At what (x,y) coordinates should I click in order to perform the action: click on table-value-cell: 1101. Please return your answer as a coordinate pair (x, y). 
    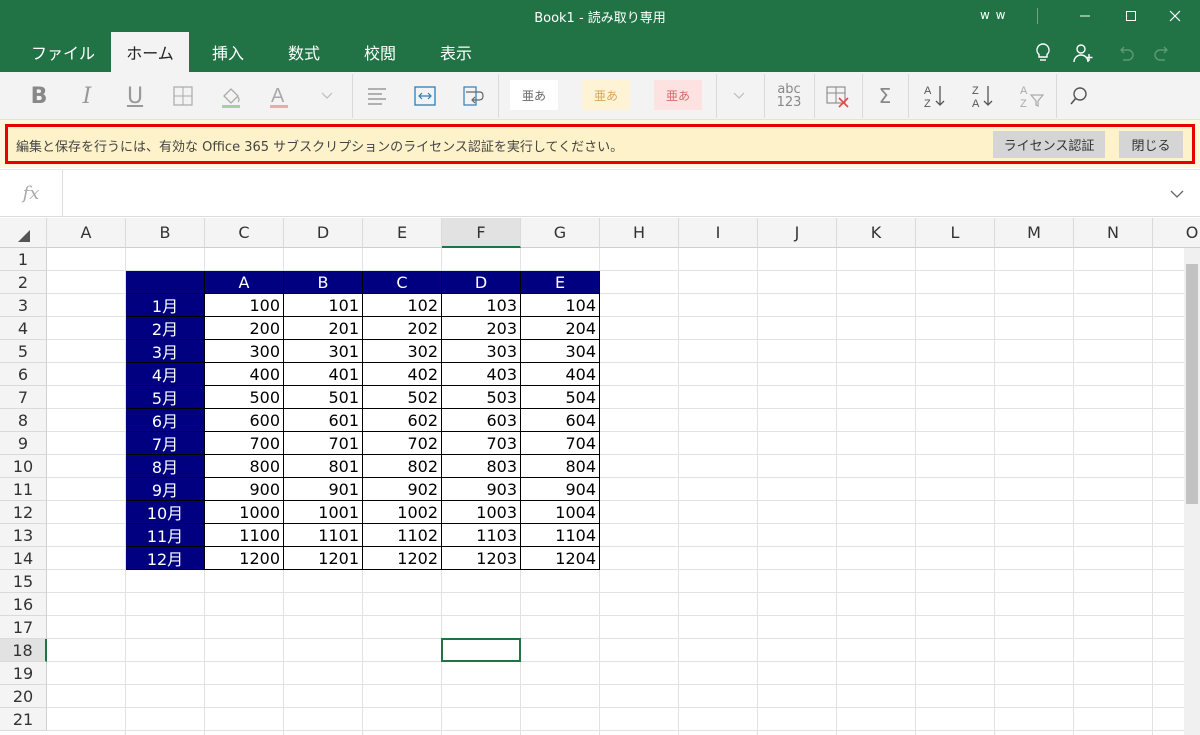
    Looking at the image, I should click on (323, 535).